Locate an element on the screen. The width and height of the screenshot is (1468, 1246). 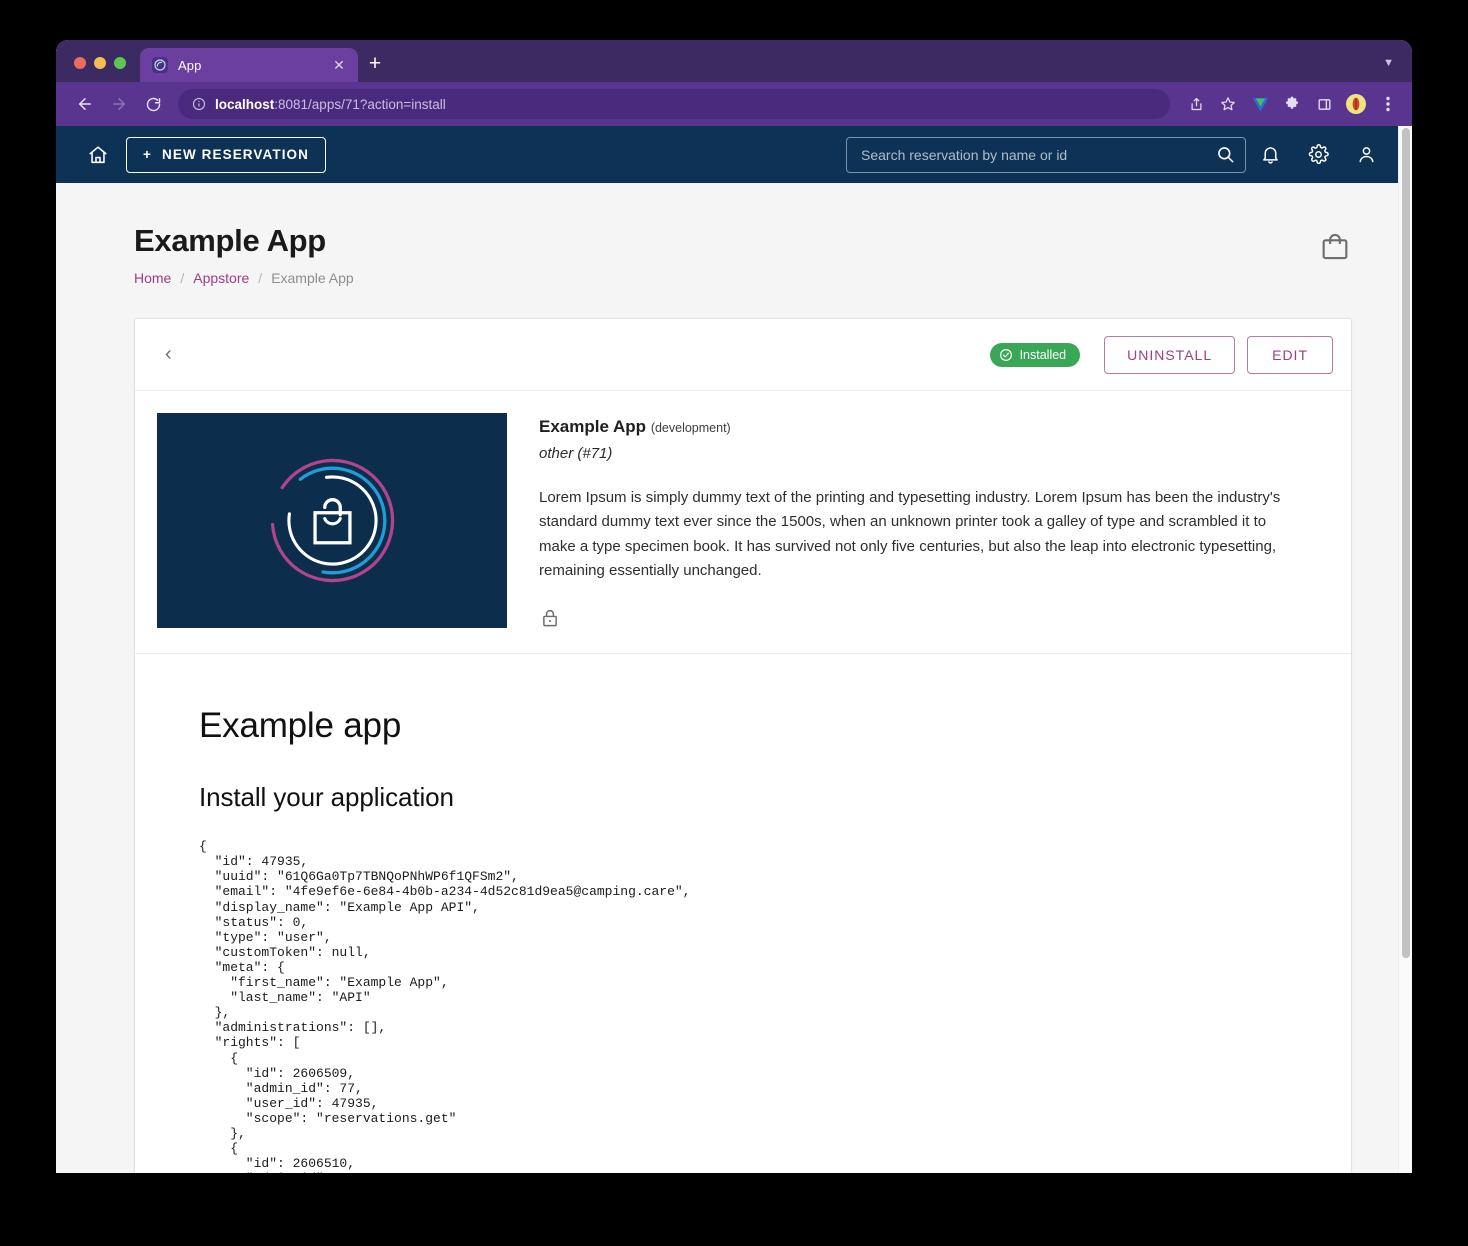
address-bar-url: localhost:8081/apps/71?action=install is located at coordinates (330, 104).